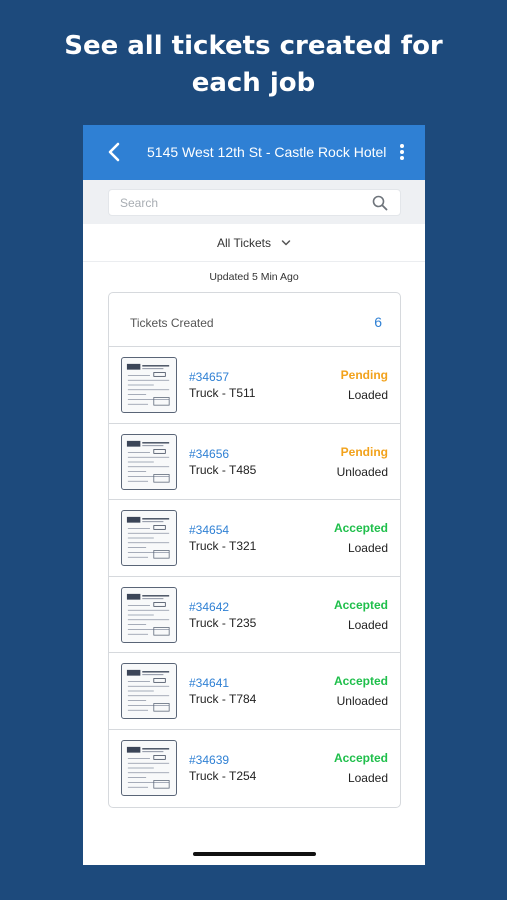 The image size is (507, 900). Describe the element at coordinates (223, 699) in the screenshot. I see `ticket-truck: Truck - T784` at that location.